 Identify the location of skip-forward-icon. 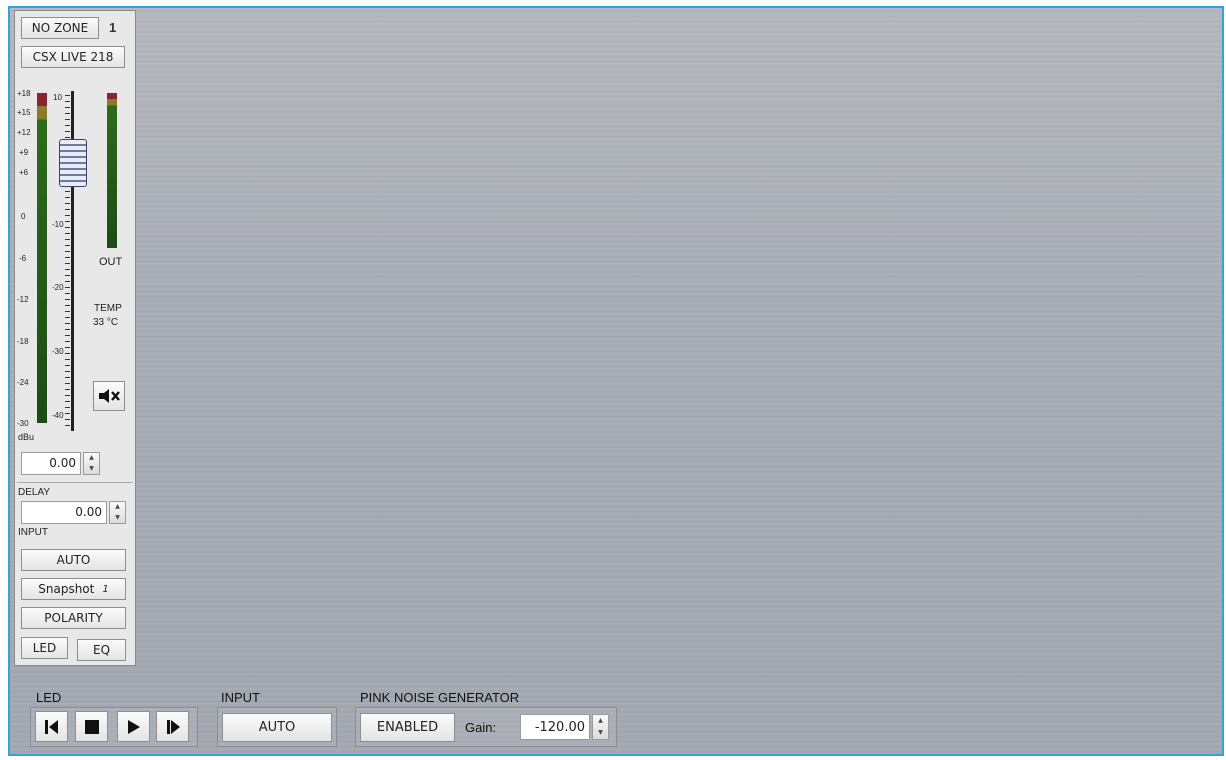
(173, 726).